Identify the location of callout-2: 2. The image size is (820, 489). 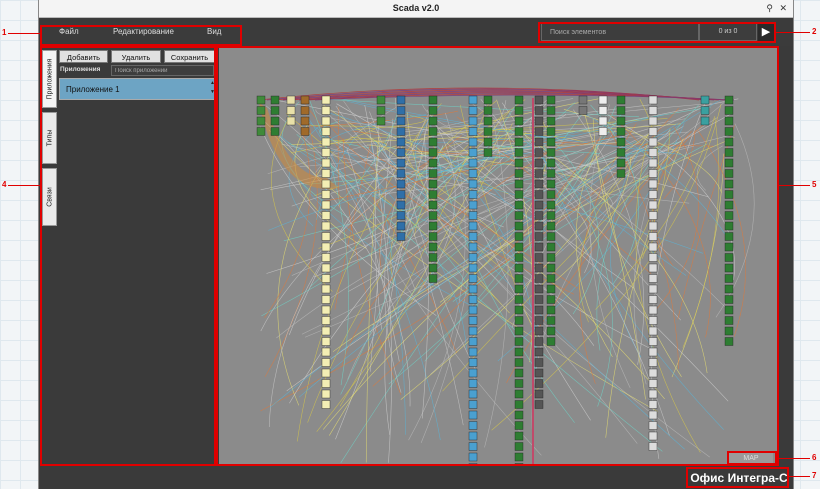
(814, 31).